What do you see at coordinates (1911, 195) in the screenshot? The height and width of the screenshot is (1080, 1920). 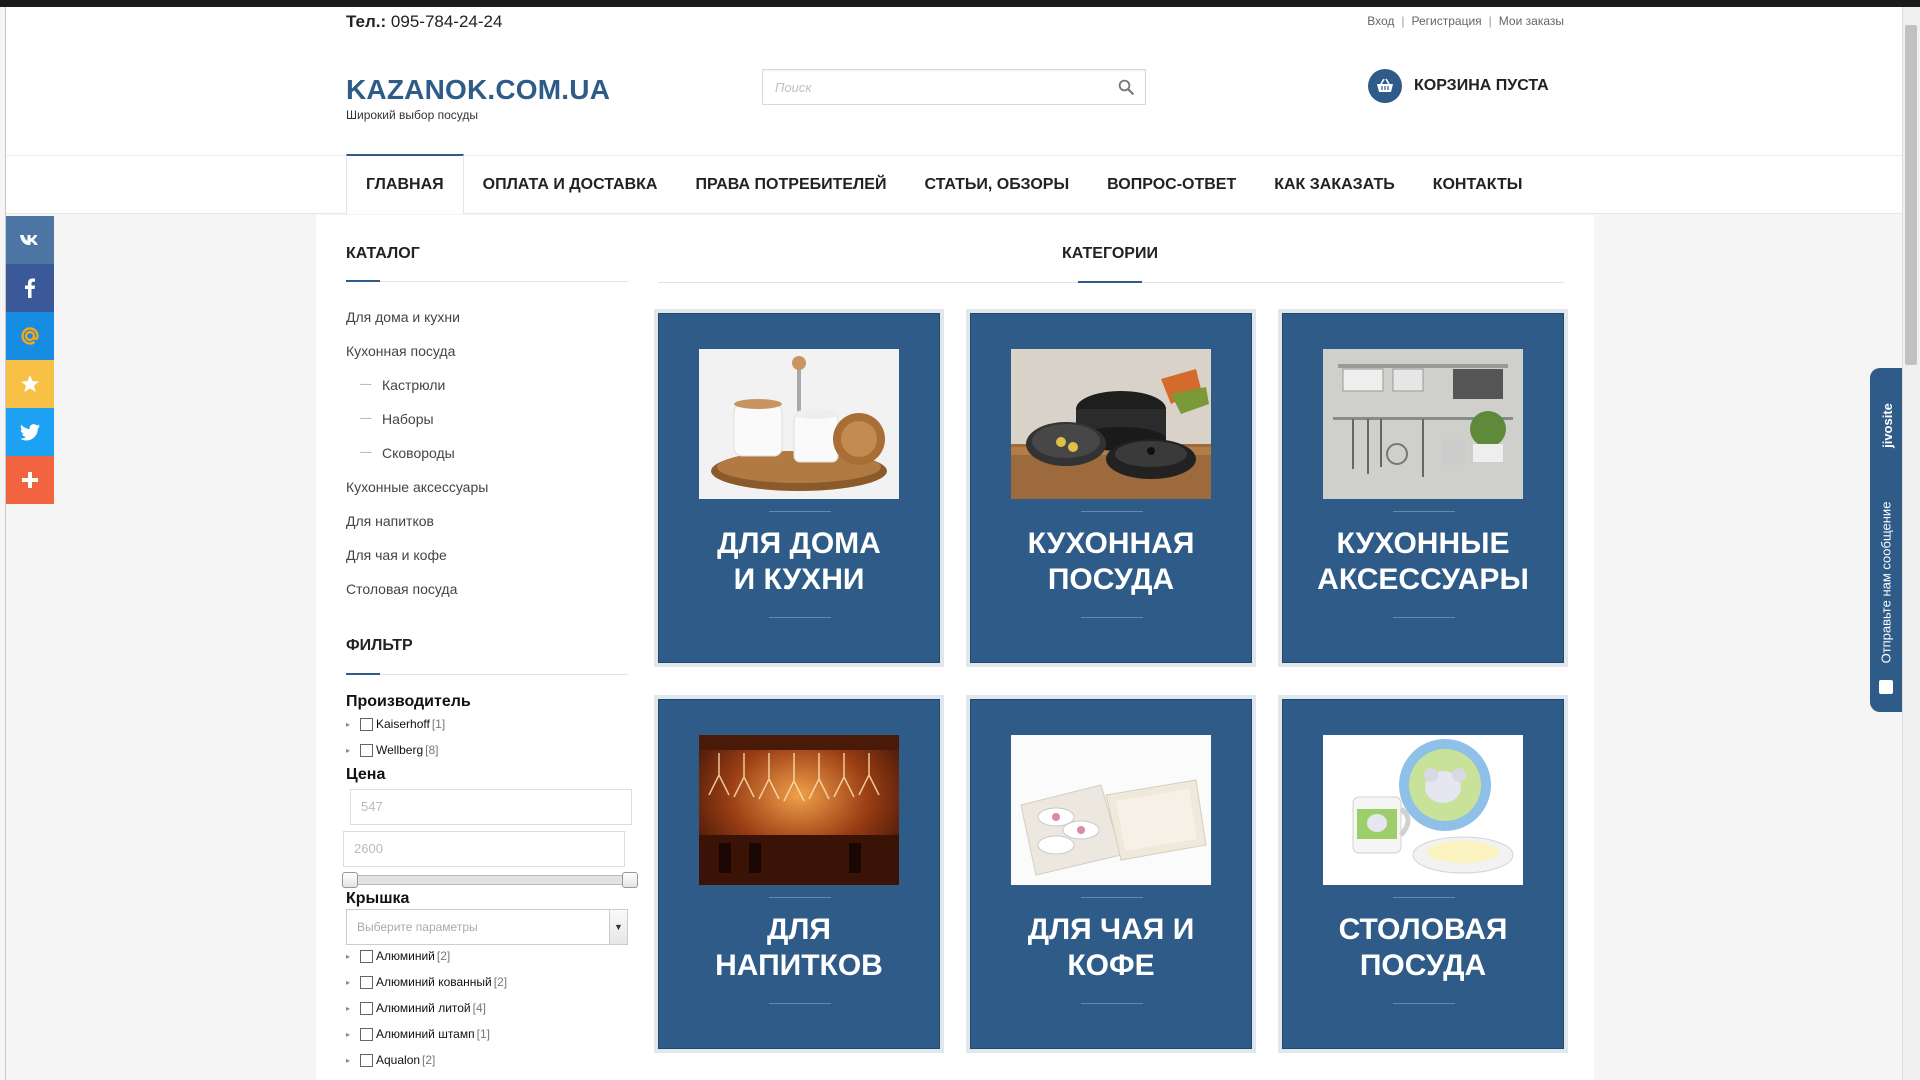 I see `scrollbar-thumb` at bounding box center [1911, 195].